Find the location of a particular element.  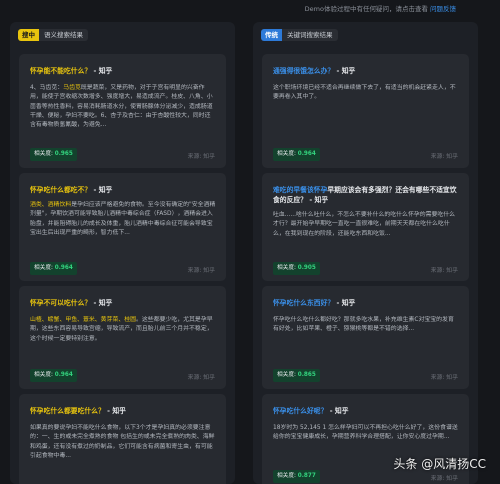

tag-badge: 传统 is located at coordinates (271, 35).